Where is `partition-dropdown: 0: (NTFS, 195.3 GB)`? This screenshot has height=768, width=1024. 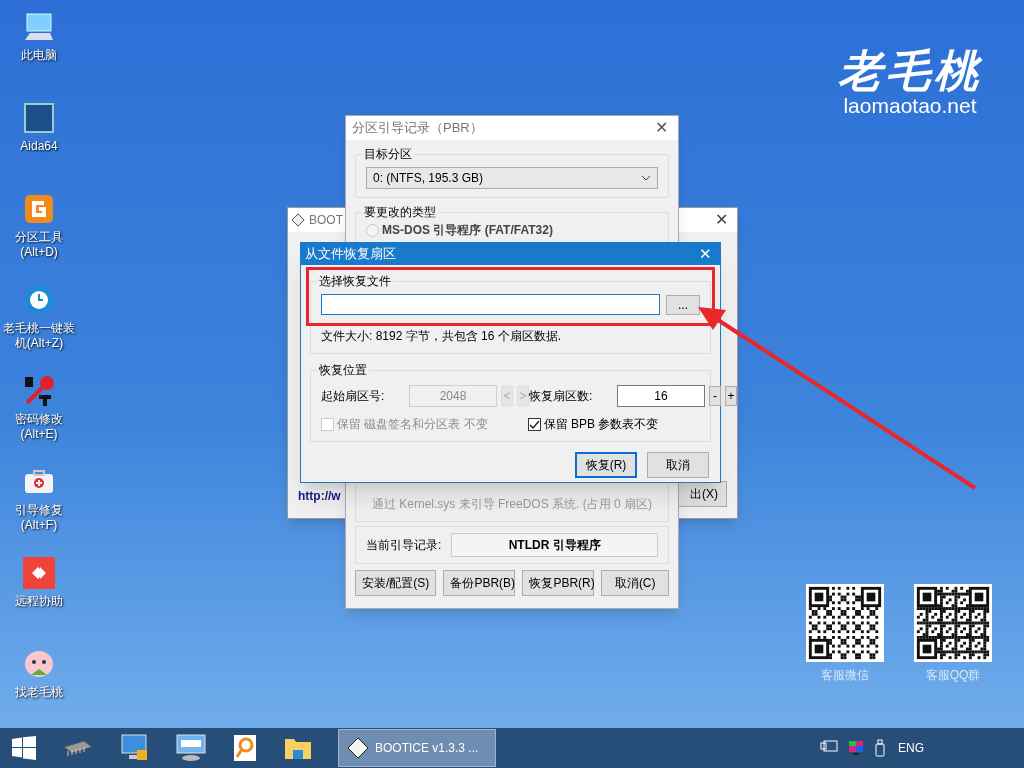 partition-dropdown: 0: (NTFS, 195.3 GB) is located at coordinates (512, 178).